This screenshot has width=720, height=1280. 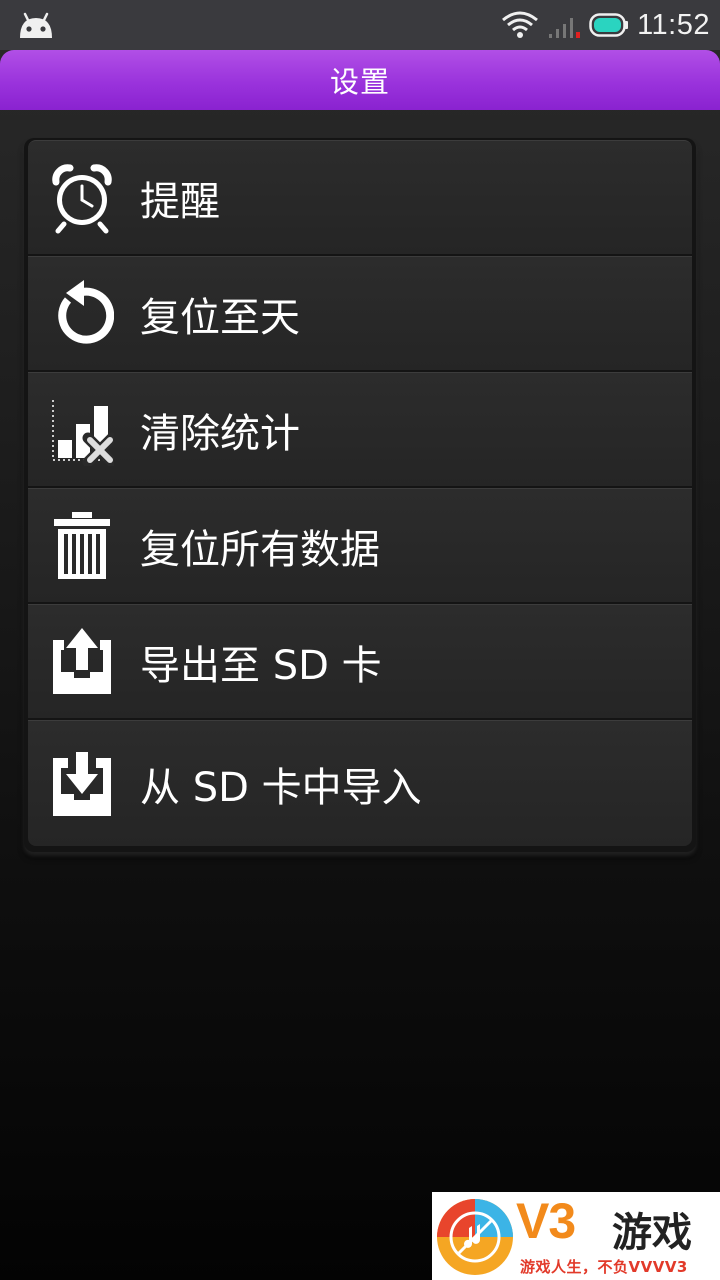 What do you see at coordinates (36, 25) in the screenshot?
I see `android-icon` at bounding box center [36, 25].